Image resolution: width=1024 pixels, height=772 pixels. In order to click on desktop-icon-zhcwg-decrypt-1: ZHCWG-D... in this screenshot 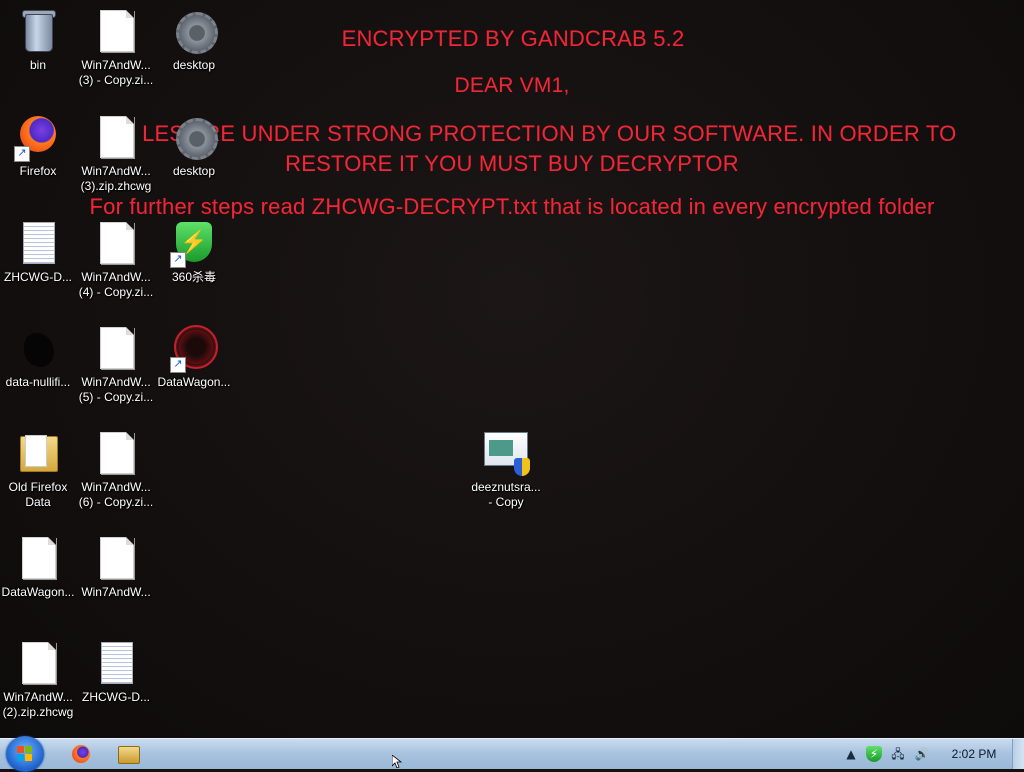, I will do `click(38, 252)`.